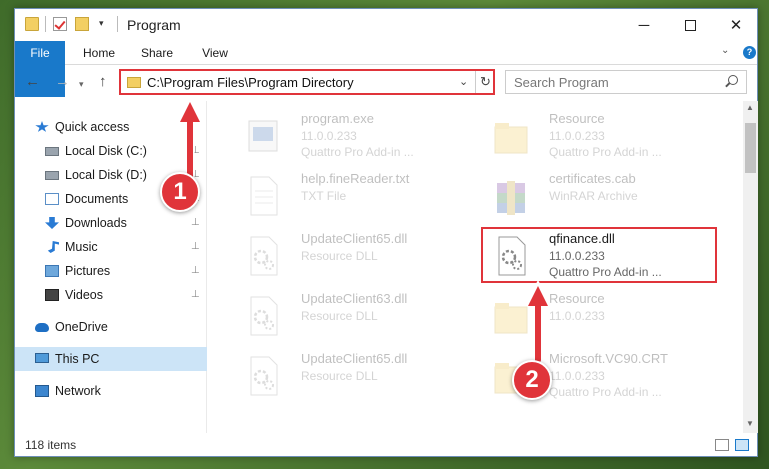 The width and height of the screenshot is (769, 469). What do you see at coordinates (180, 192) in the screenshot?
I see `step-1-badge: 1` at bounding box center [180, 192].